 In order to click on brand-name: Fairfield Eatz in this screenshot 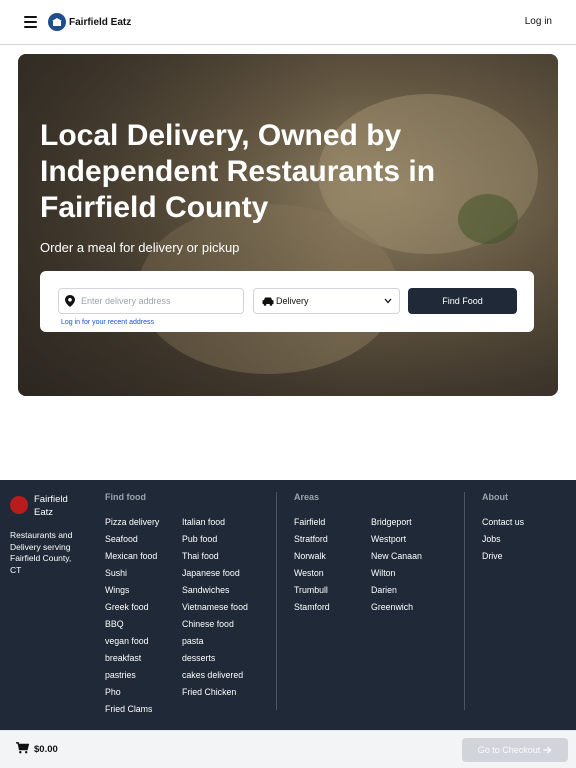, I will do `click(100, 22)`.